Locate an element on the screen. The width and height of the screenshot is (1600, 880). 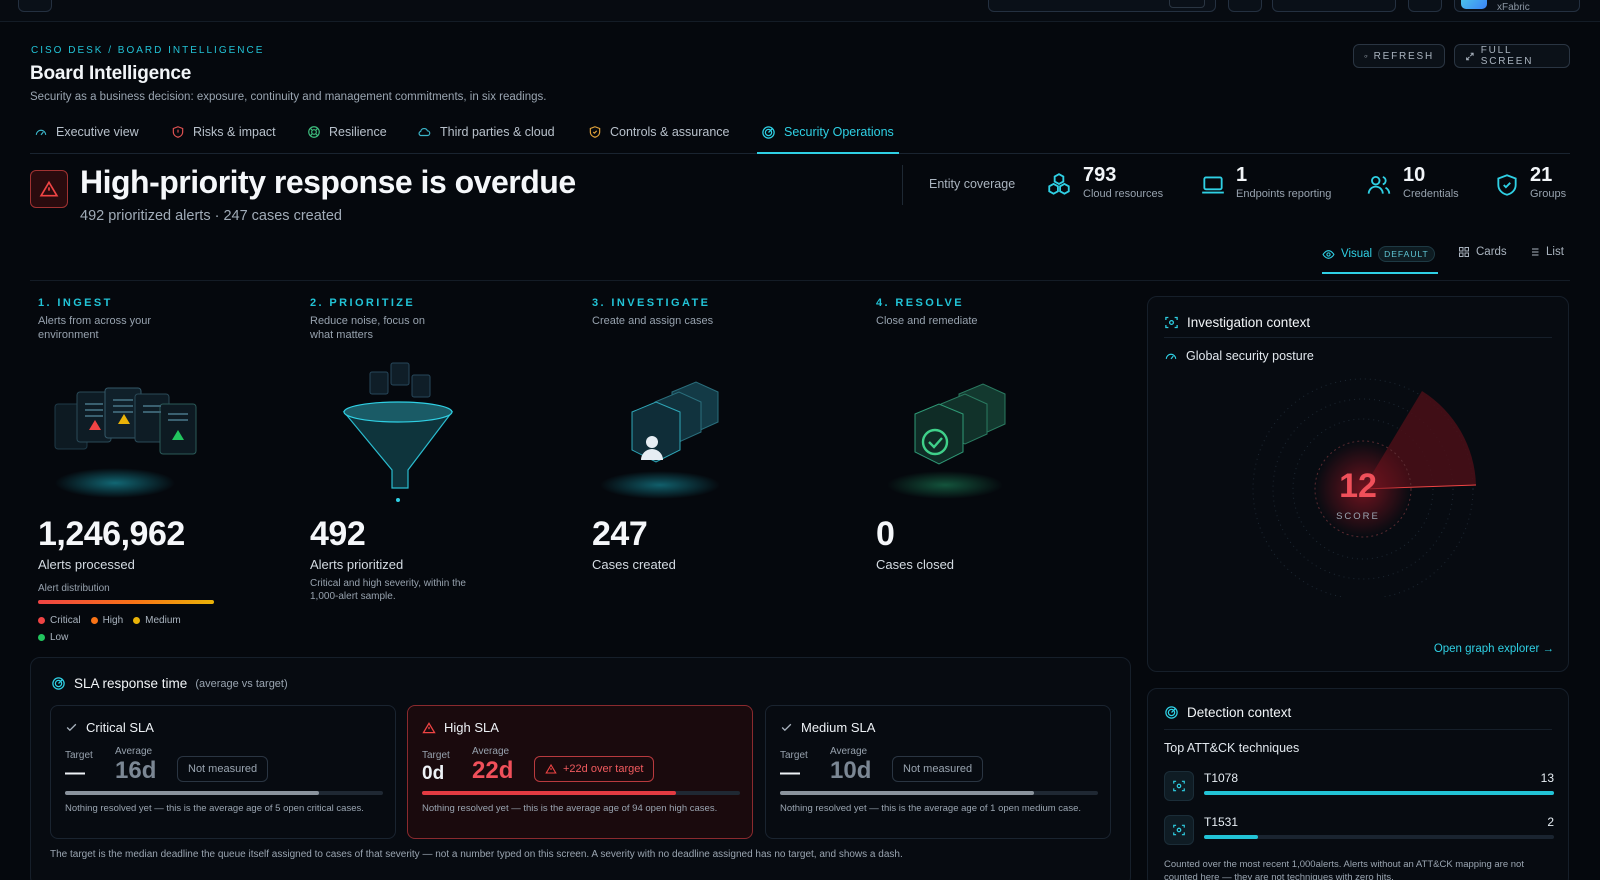
technique-count: 13 is located at coordinates (1547, 778).